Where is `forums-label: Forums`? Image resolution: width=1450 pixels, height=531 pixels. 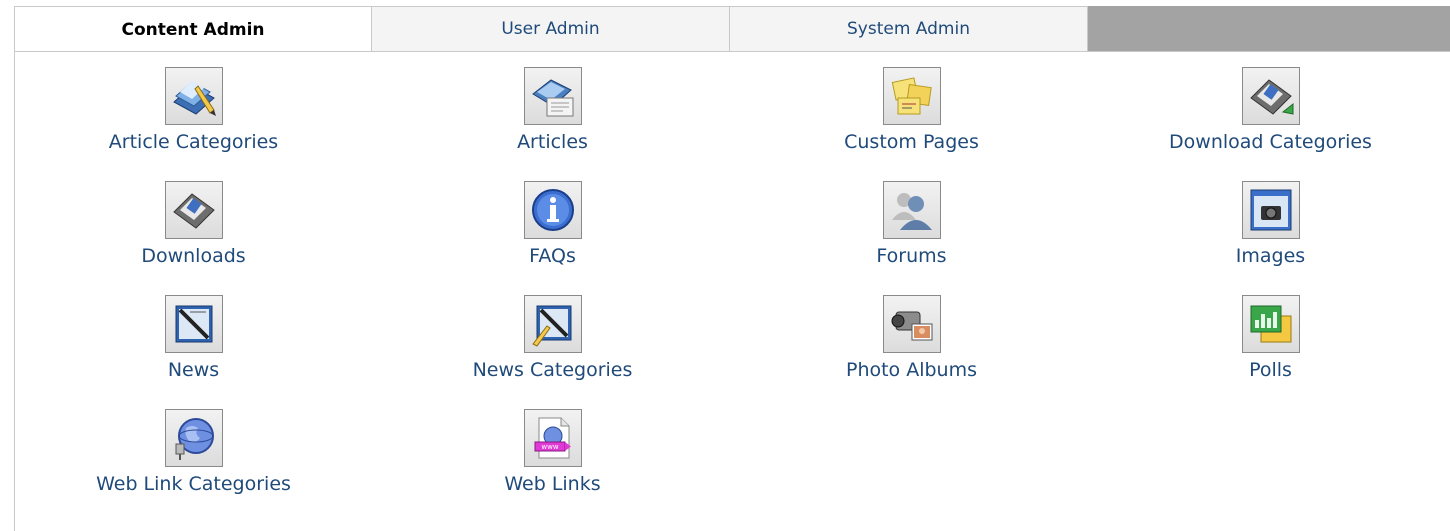
forums-label: Forums is located at coordinates (911, 256).